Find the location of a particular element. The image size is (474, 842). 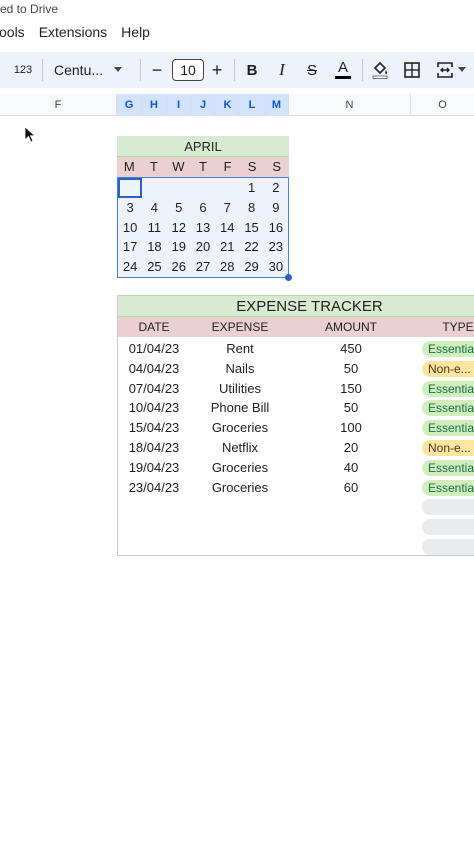

calendar-day-cell: 11 is located at coordinates (154, 228).